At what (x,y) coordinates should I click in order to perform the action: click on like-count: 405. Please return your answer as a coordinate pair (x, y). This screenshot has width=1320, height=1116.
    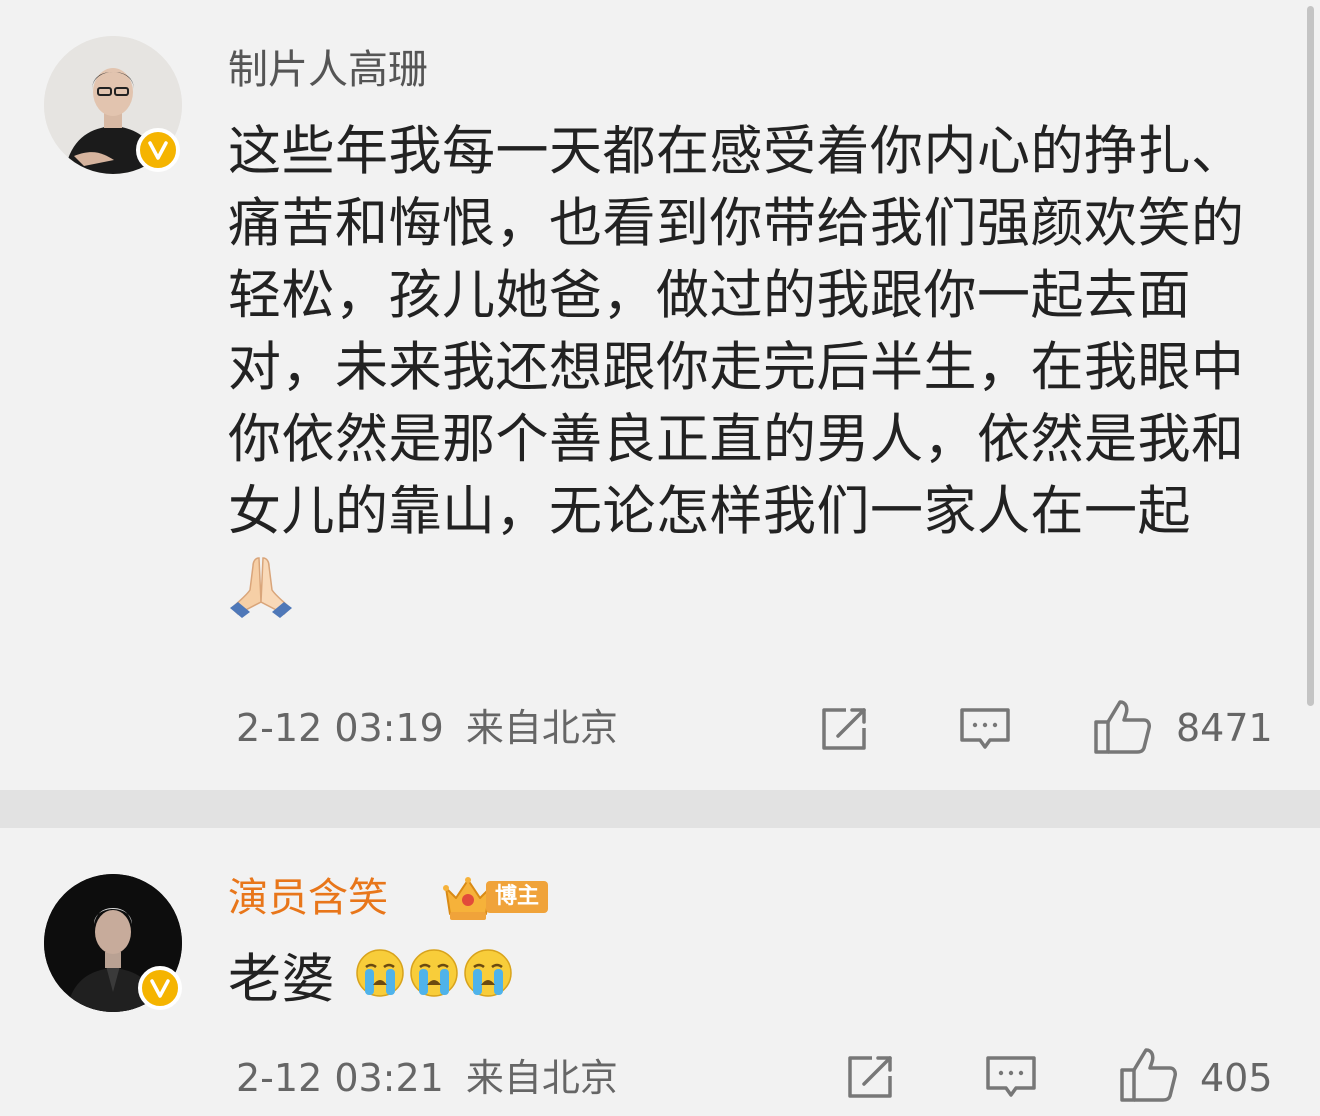
    Looking at the image, I should click on (1236, 1078).